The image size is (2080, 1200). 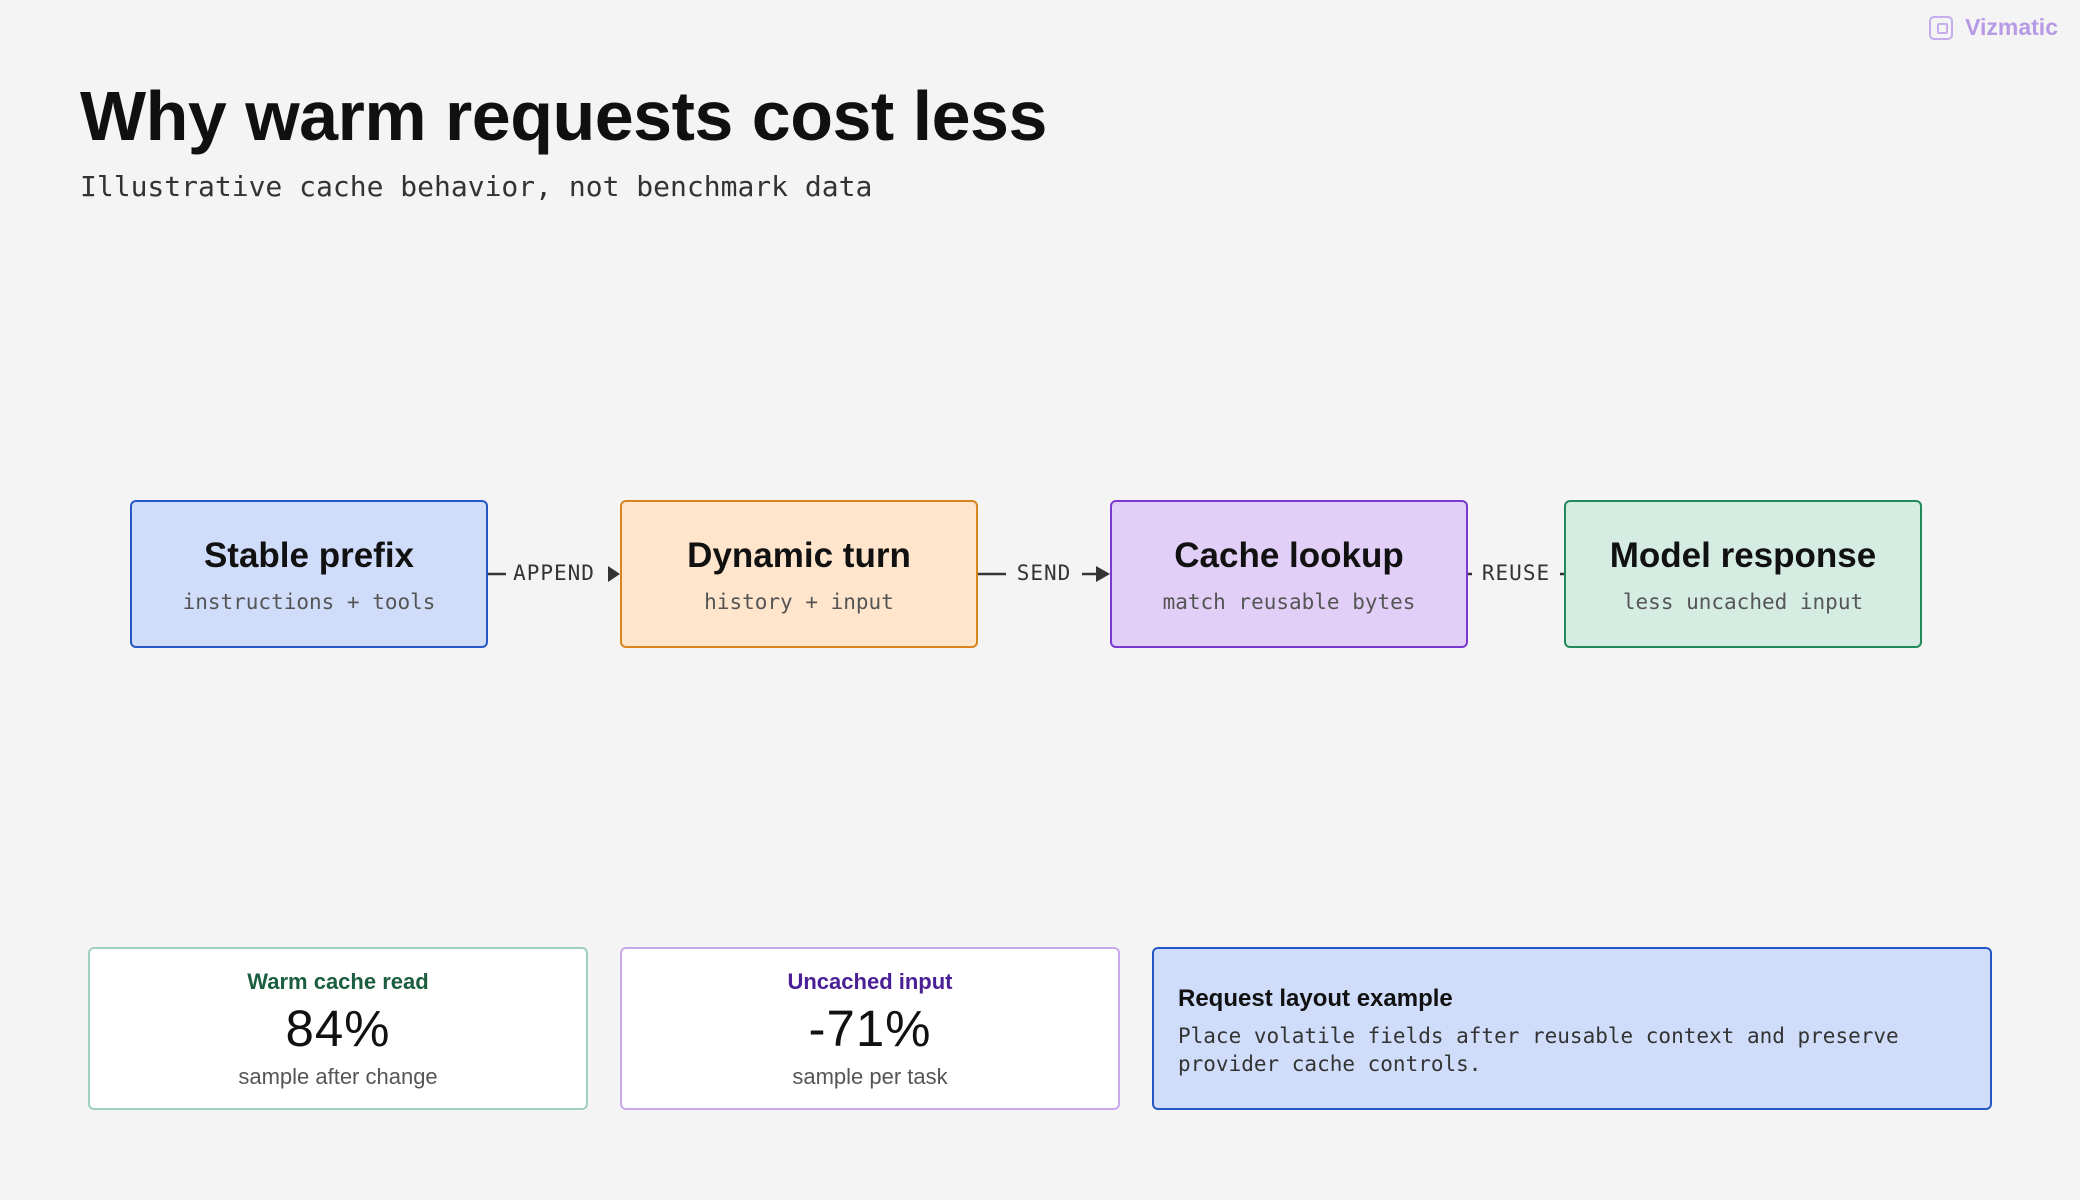 I want to click on metric-card-uncached-input: Uncached input -71% sample per task, so click(x=870, y=1028).